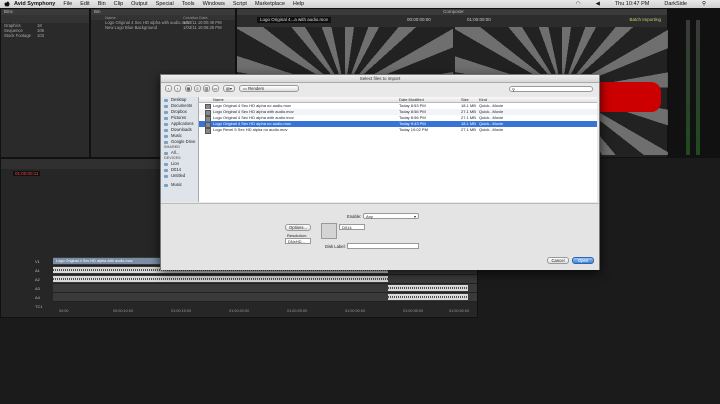 This screenshot has width=720, height=404. Describe the element at coordinates (139, 4) in the screenshot. I see `menu-output: Output` at that location.